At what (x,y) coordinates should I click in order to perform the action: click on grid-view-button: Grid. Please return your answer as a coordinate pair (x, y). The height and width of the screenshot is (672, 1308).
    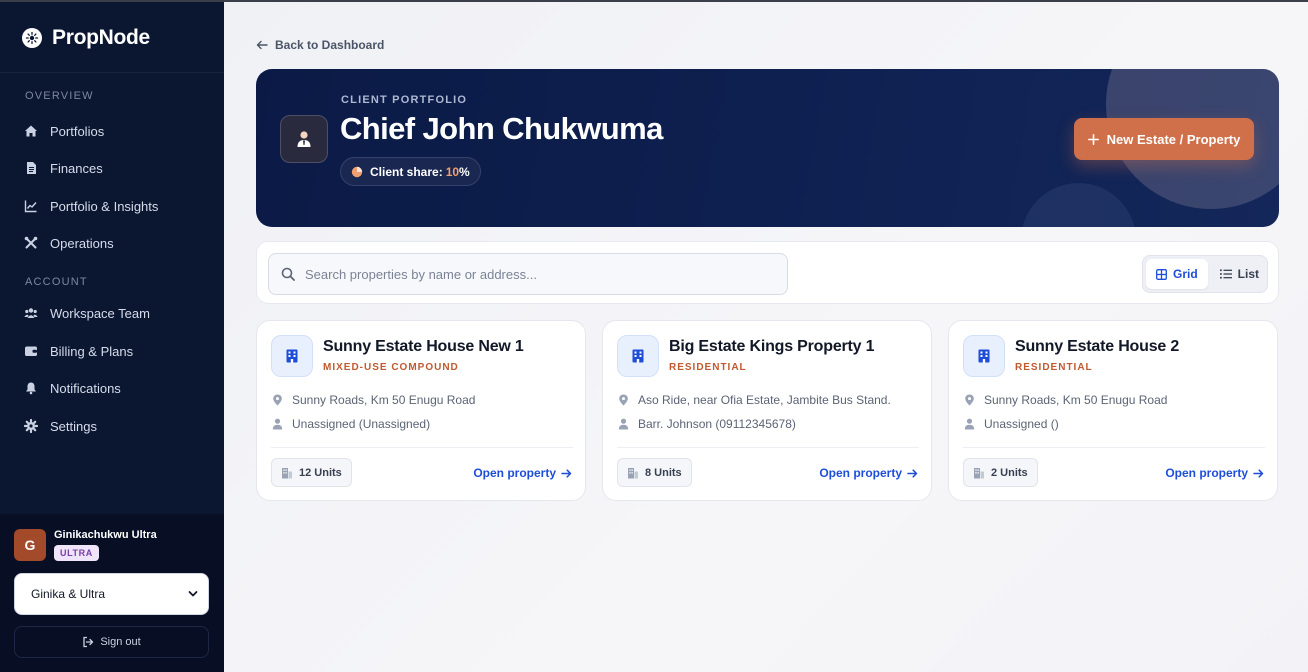
    Looking at the image, I should click on (1177, 274).